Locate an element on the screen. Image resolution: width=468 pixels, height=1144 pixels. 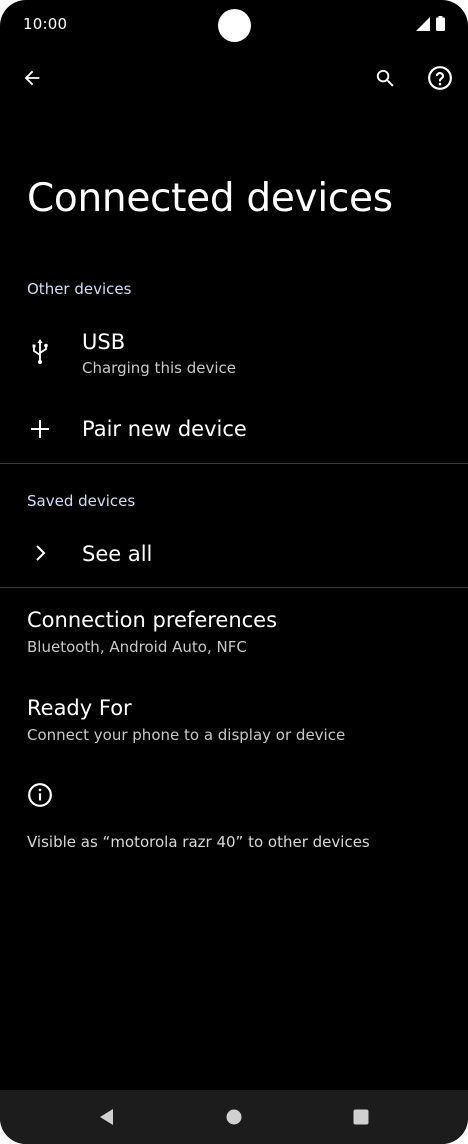
usb-item: USB Charging this device is located at coordinates (234, 353).